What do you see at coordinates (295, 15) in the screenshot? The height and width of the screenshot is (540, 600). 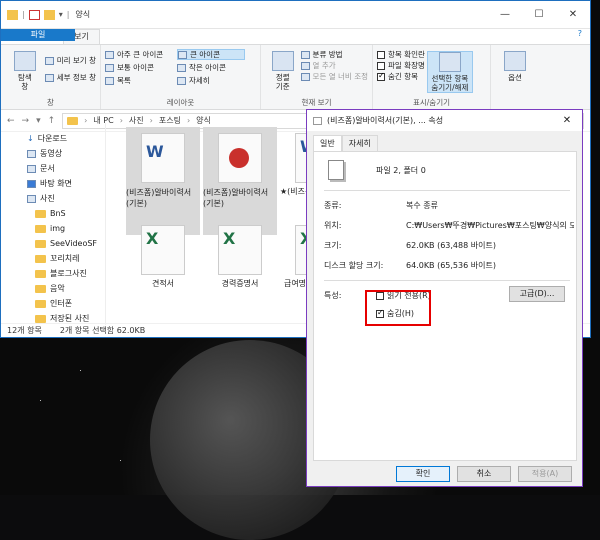 I see `title-bar: | ▾ | 양식 — ☐ ✕` at bounding box center [295, 15].